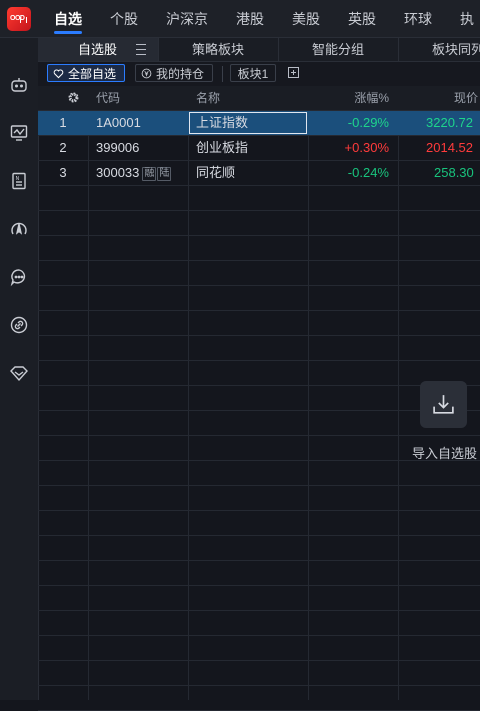 The height and width of the screenshot is (711, 480). I want to click on current-price: 2014.52, so click(439, 148).